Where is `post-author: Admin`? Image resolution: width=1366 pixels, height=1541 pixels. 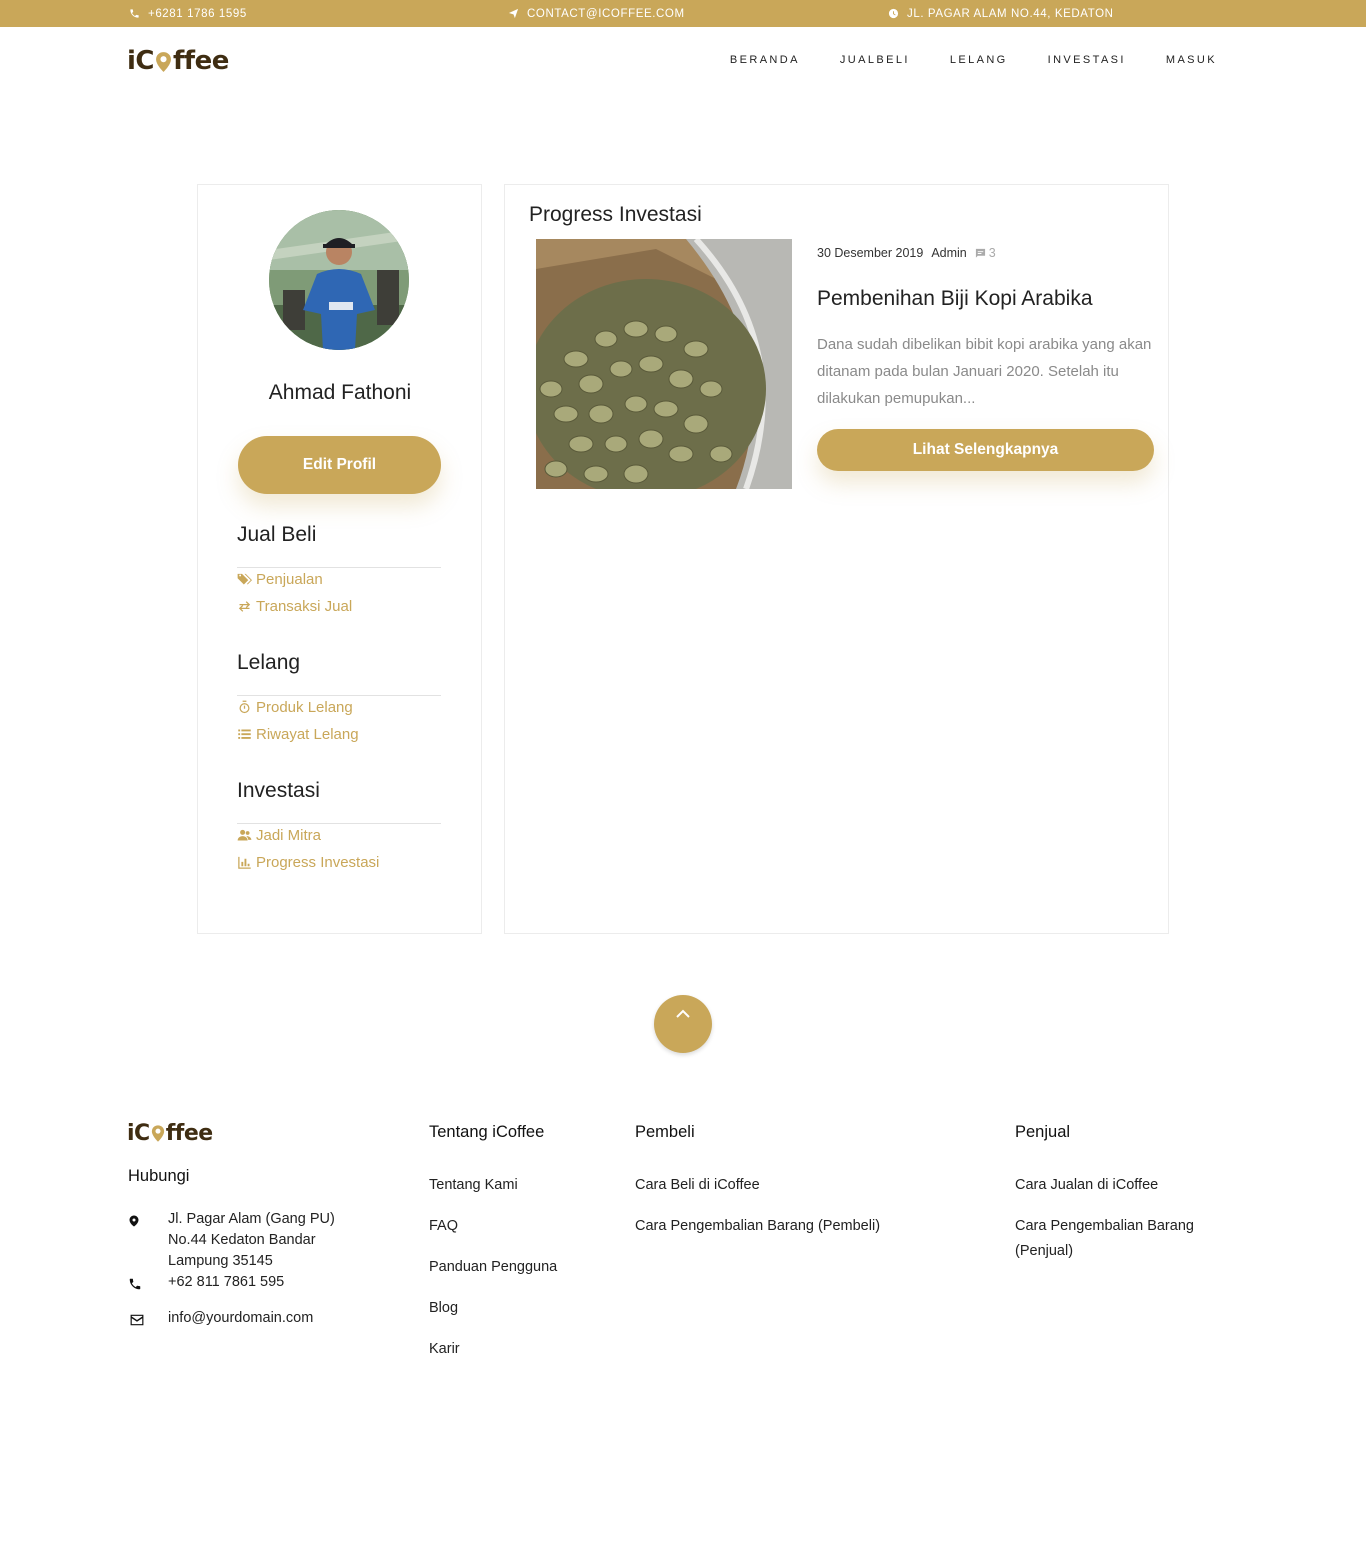 post-author: Admin is located at coordinates (948, 253).